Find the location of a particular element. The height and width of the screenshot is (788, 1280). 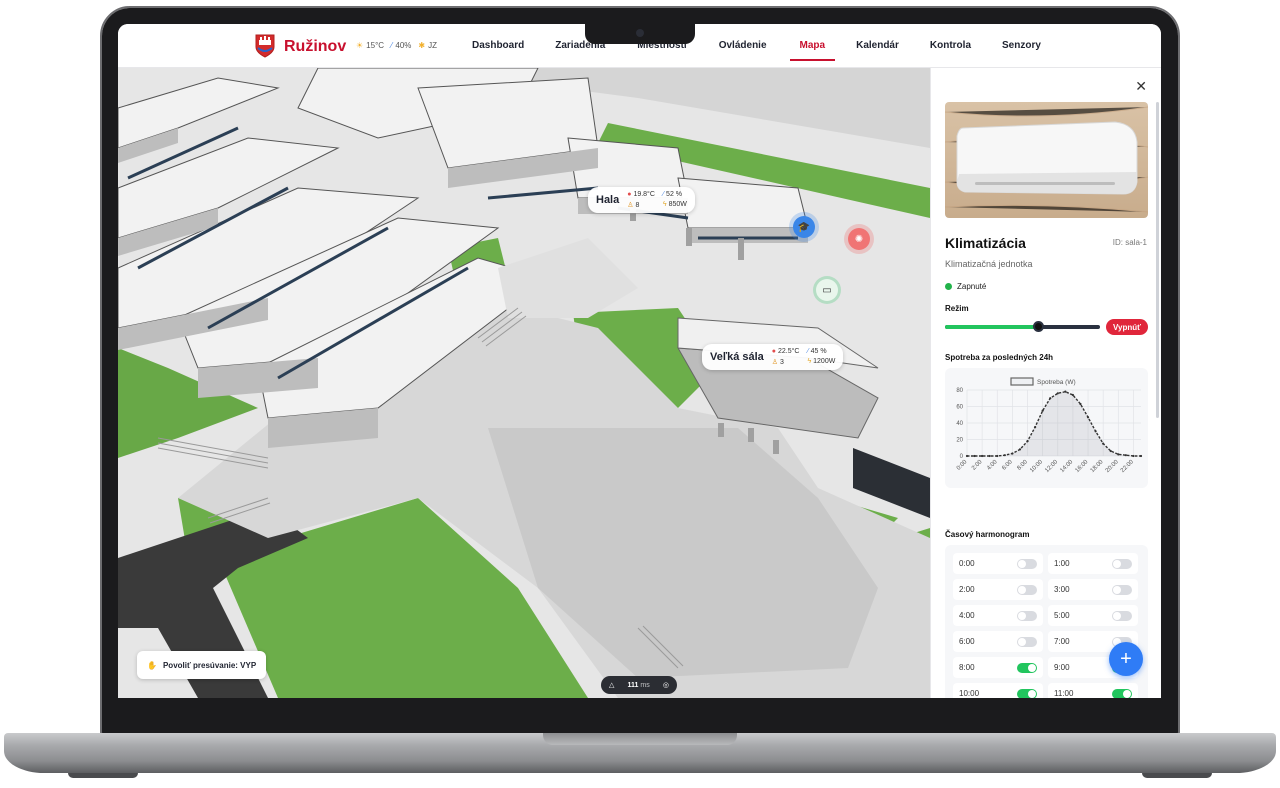

x-tick-label: 10:00 is located at coordinates (1036, 466).